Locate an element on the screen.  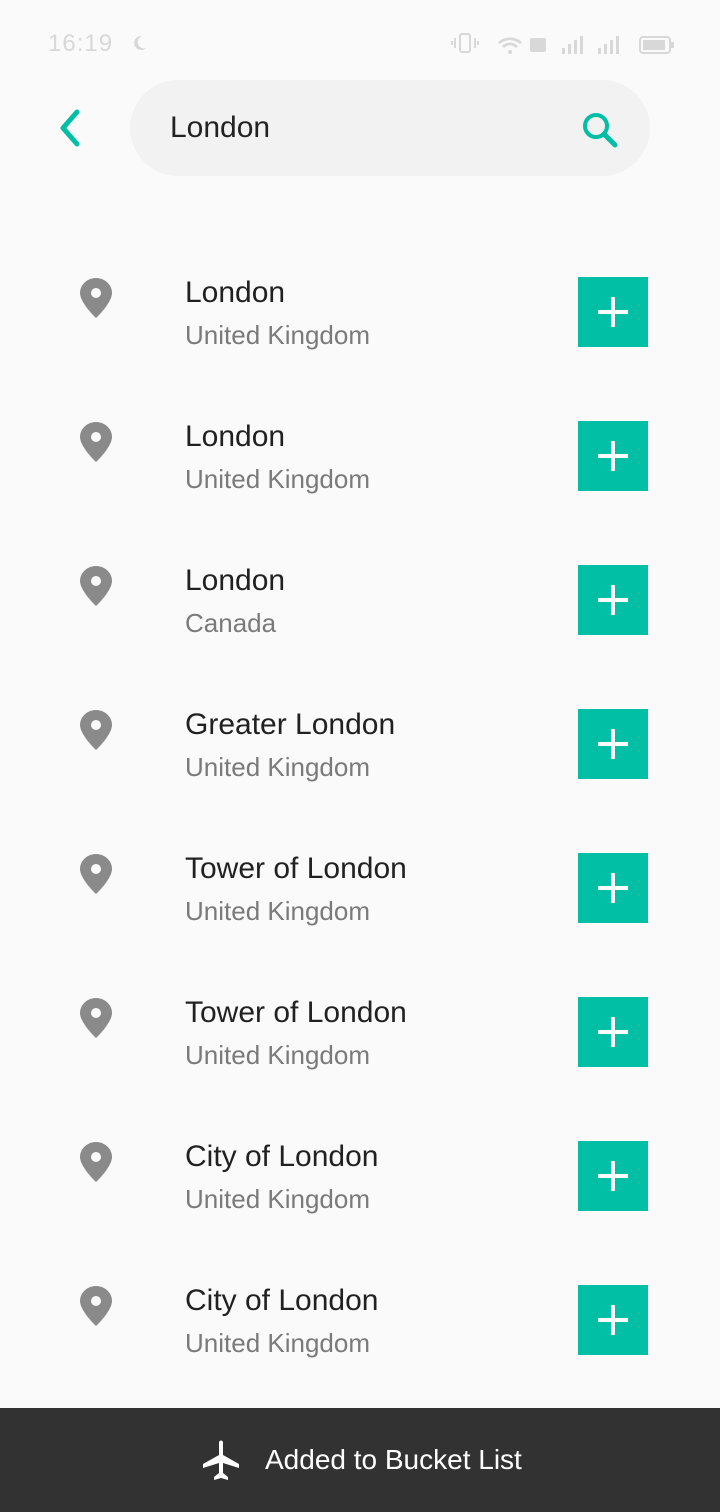
list-item: Greater London United Kingdom is located at coordinates (360, 744).